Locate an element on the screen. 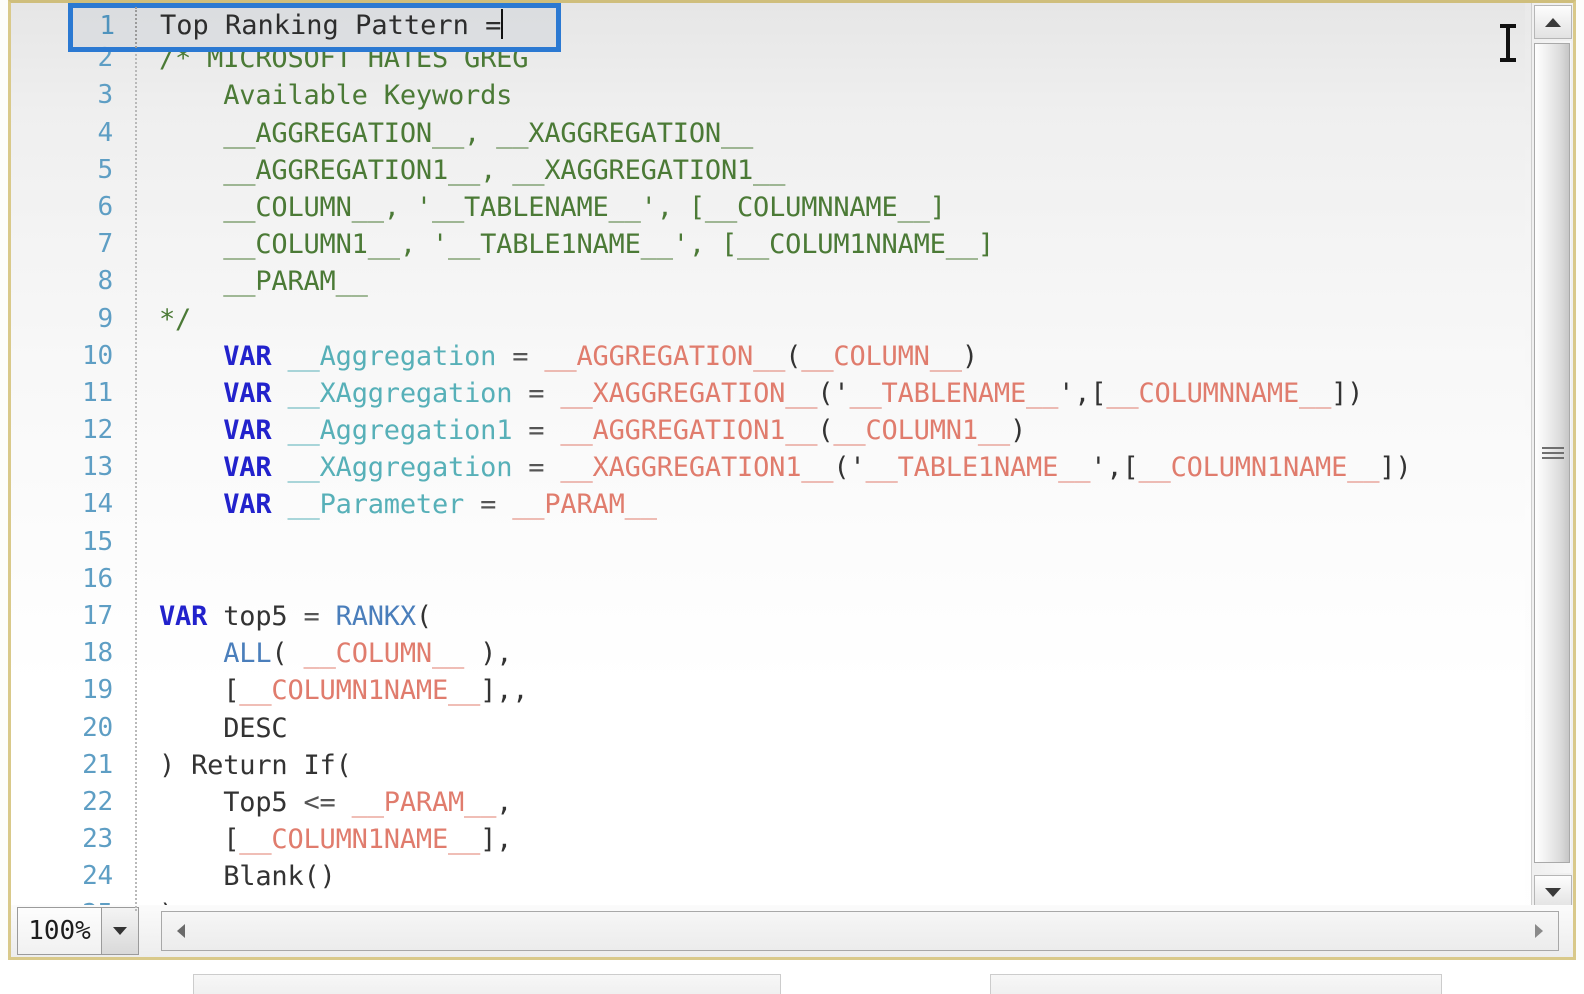 The height and width of the screenshot is (994, 1584). line-number: 17 is located at coordinates (97, 616).